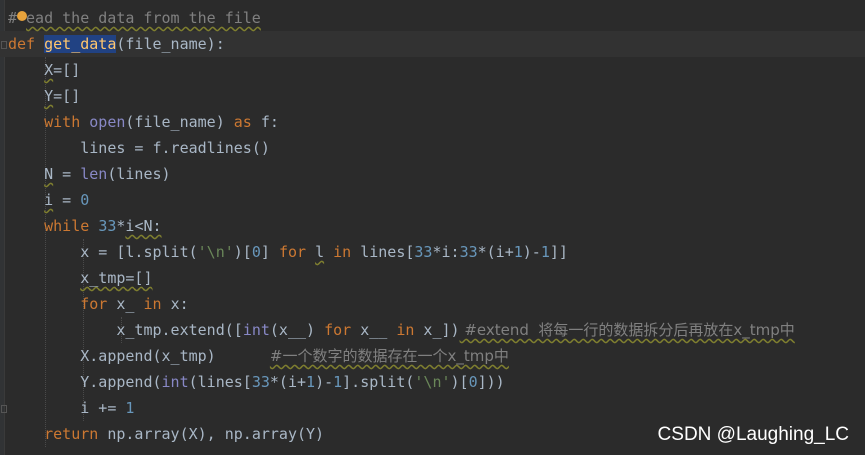 The height and width of the screenshot is (455, 865). What do you see at coordinates (258, 356) in the screenshot?
I see `code-line-14: X.append(x_tmp) #一个数字的数据存在一个x_tmp中` at bounding box center [258, 356].